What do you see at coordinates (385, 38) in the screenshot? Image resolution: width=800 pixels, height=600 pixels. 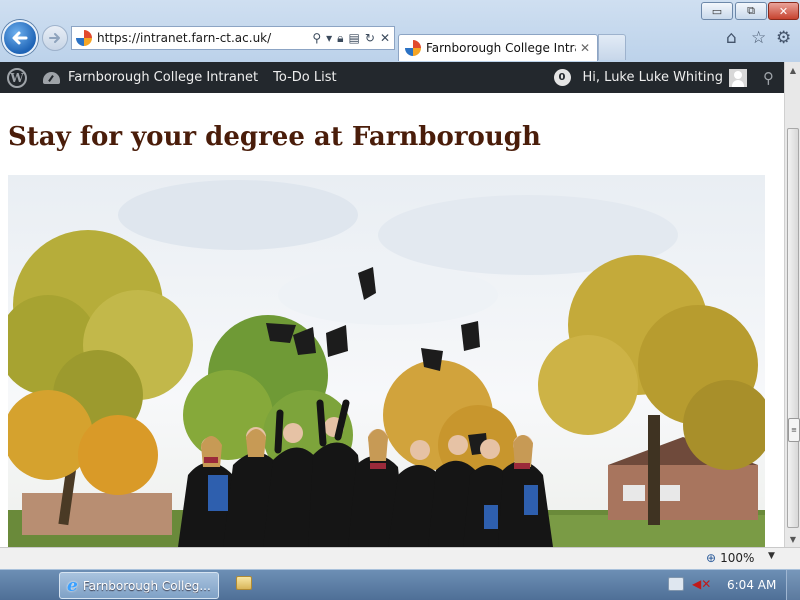 I see `stop-icon: ✕` at bounding box center [385, 38].